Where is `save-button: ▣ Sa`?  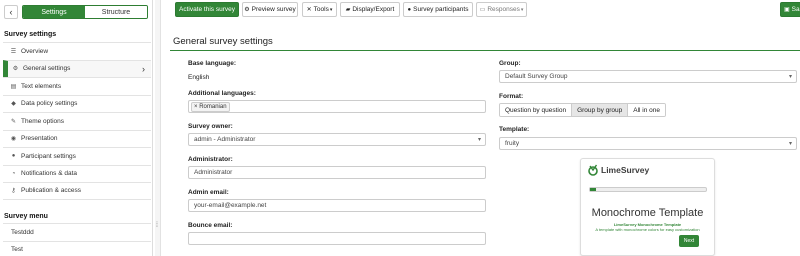 save-button: ▣ Sa is located at coordinates (790, 9).